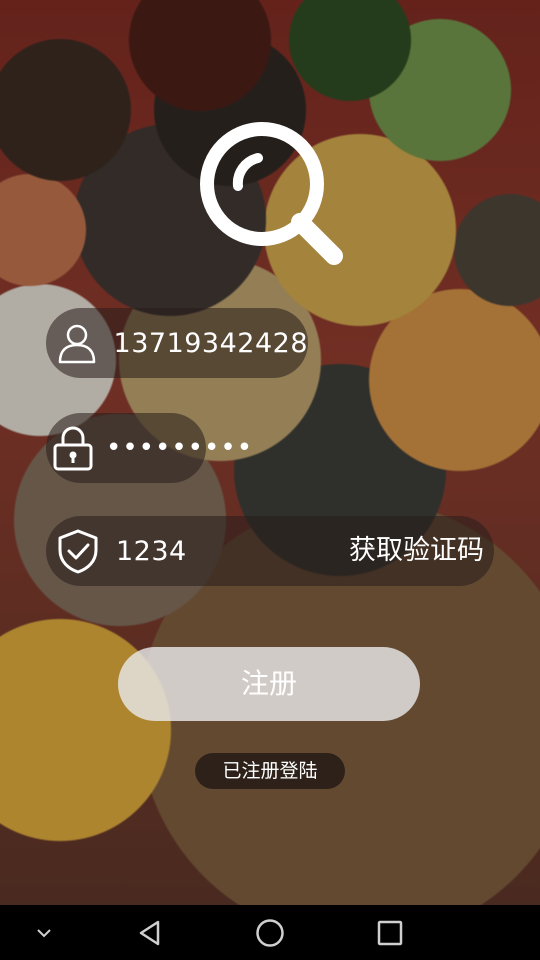 Image resolution: width=540 pixels, height=960 pixels. Describe the element at coordinates (78, 551) in the screenshot. I see `shield-check-icon` at that location.